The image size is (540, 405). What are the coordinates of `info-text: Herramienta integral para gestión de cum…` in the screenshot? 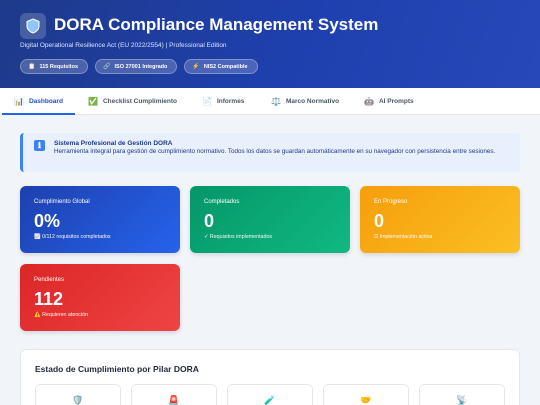 It's located at (275, 151).